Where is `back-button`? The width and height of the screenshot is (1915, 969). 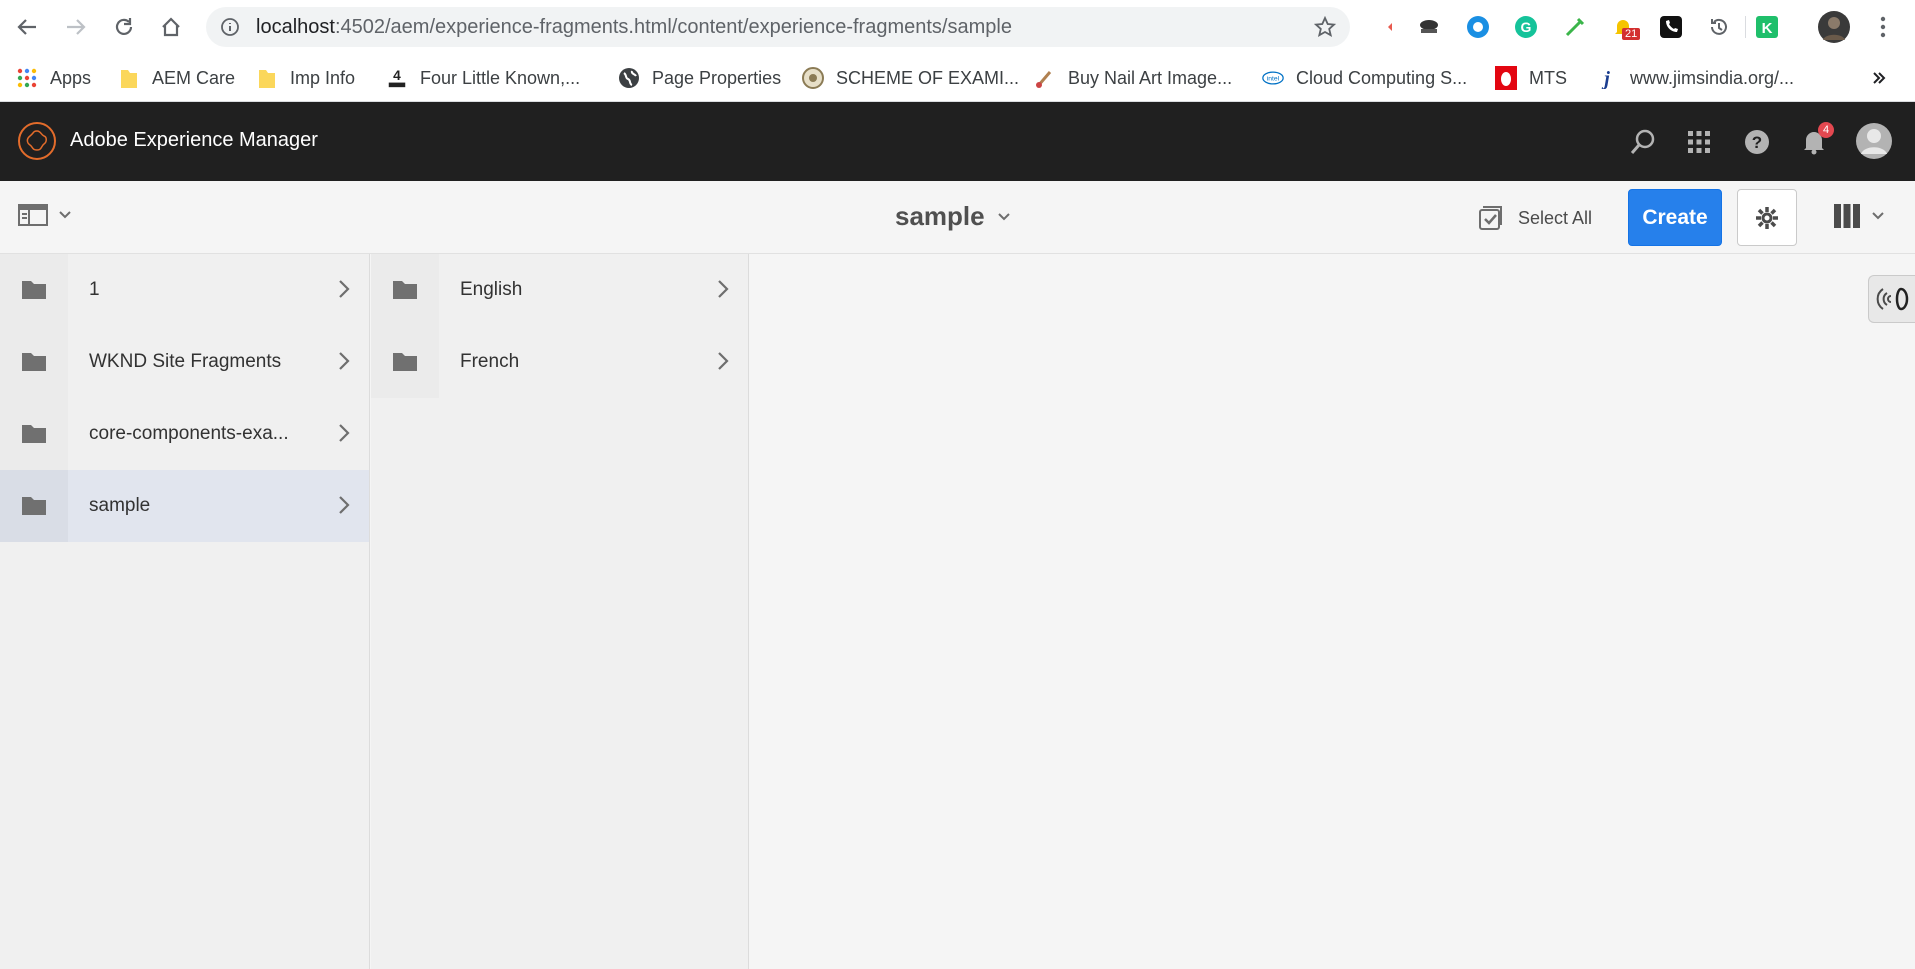
back-button is located at coordinates (27, 27).